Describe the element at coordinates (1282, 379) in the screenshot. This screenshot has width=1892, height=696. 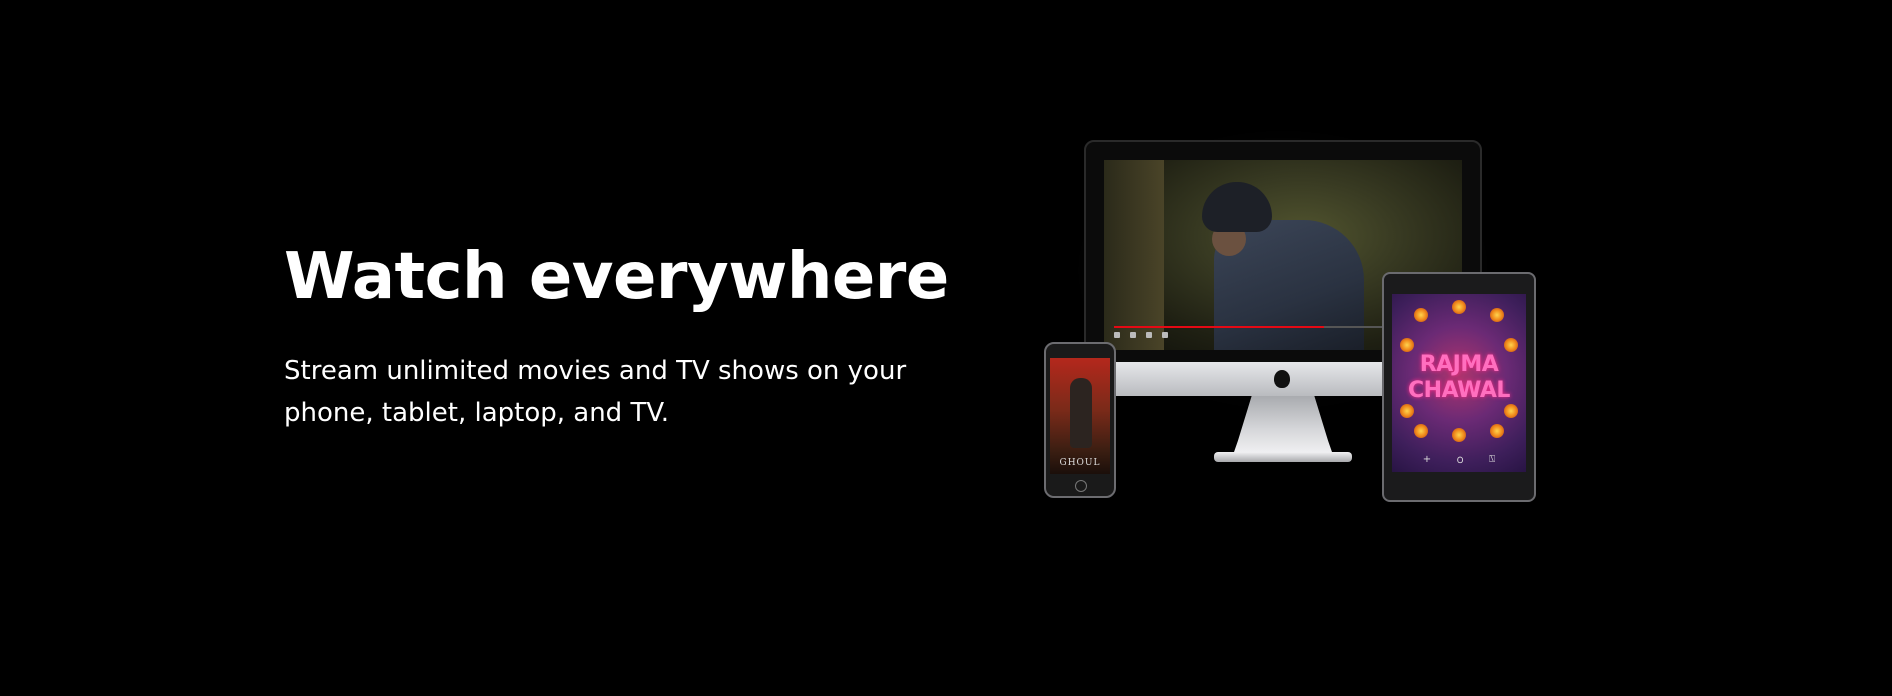
I see `apple-logo-icon` at that location.